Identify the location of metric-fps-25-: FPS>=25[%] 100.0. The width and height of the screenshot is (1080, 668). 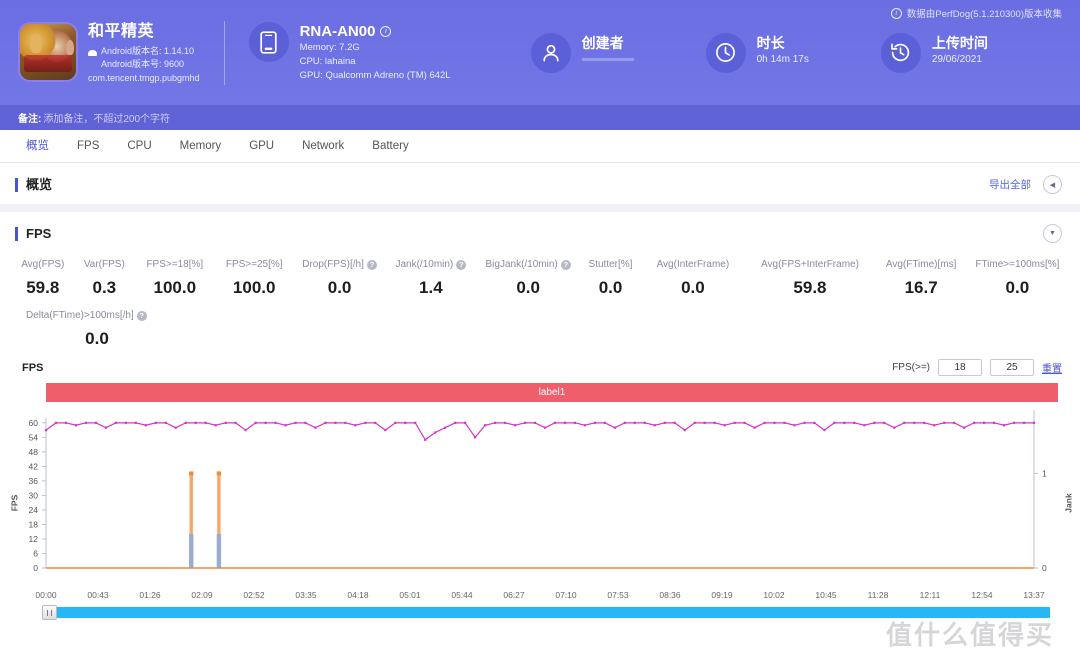
(254, 277).